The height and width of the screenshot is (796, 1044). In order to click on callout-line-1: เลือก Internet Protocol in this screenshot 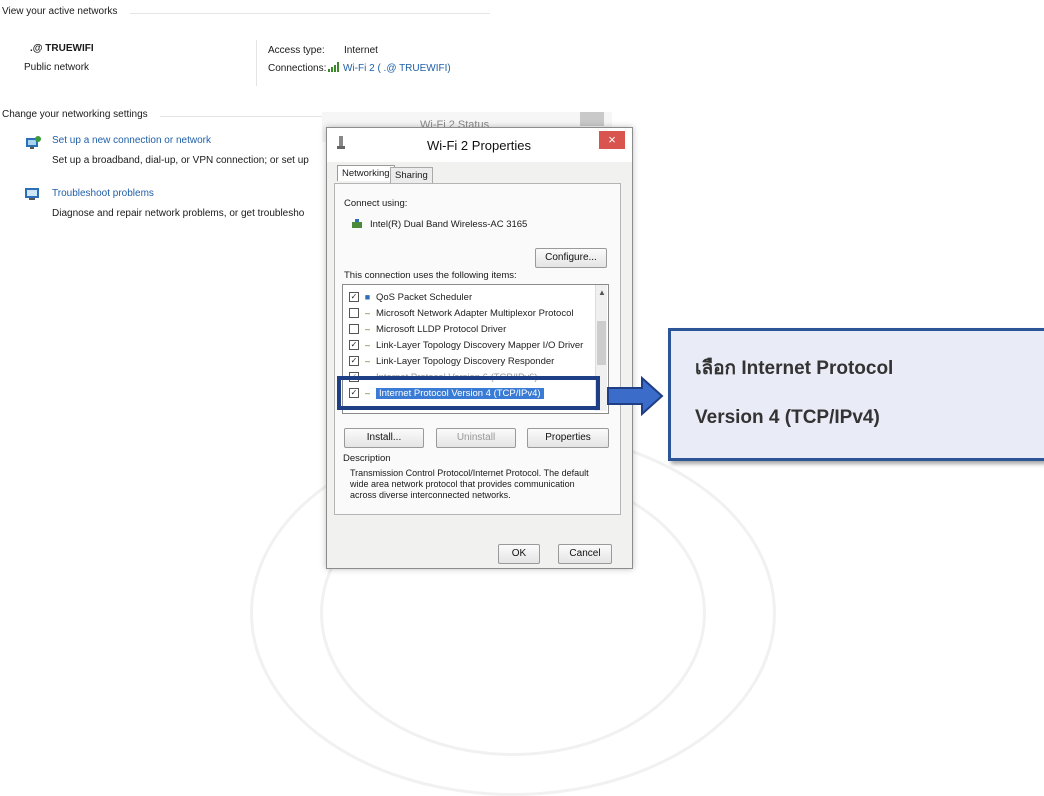, I will do `click(794, 368)`.